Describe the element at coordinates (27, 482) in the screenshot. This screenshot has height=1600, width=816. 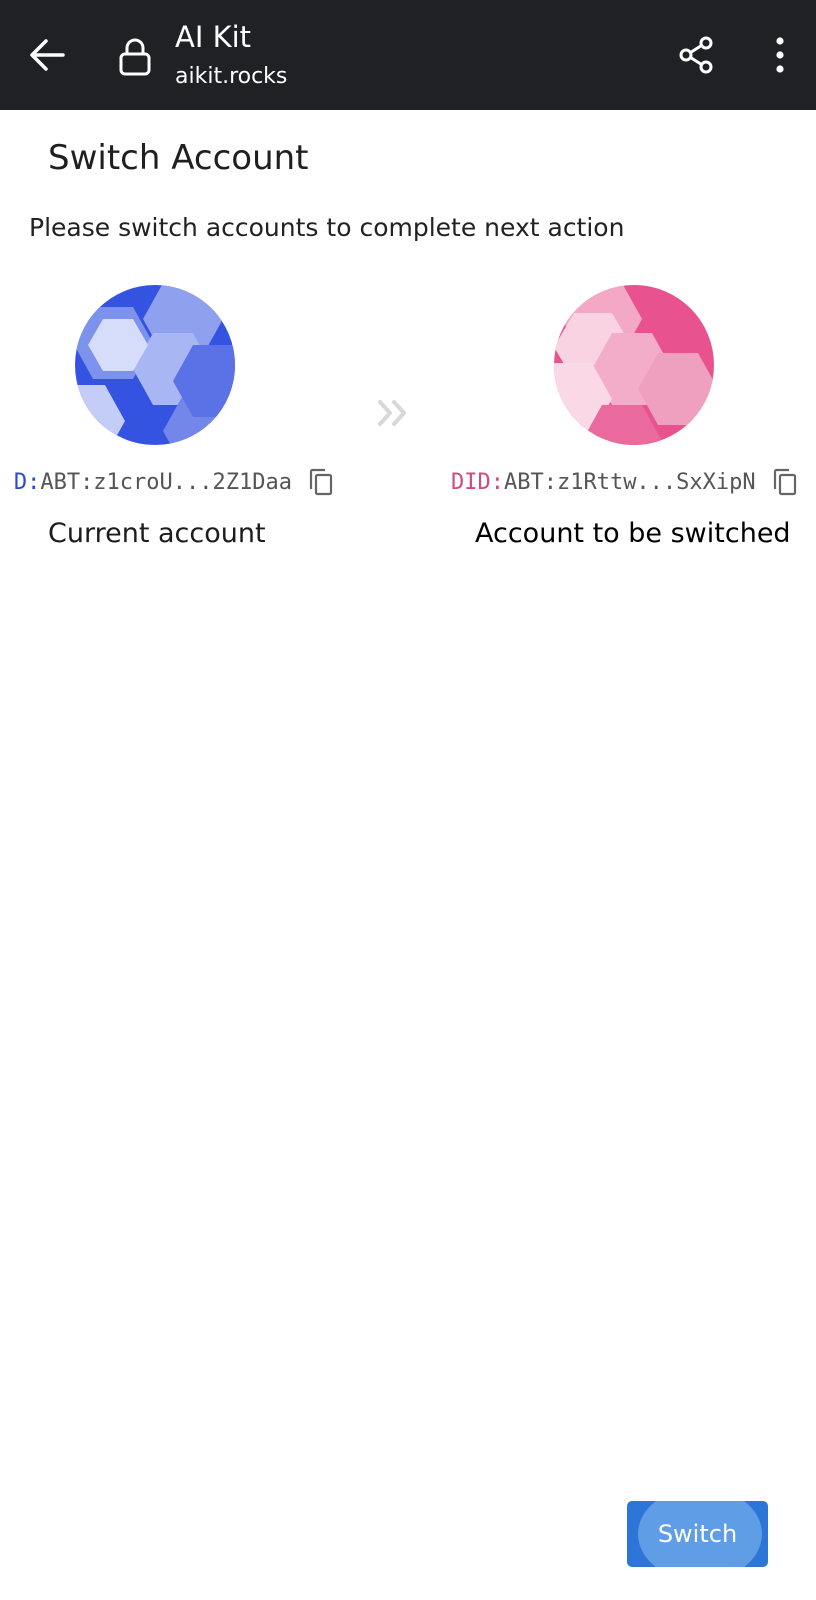
I see `current-did-prefix: D:` at that location.